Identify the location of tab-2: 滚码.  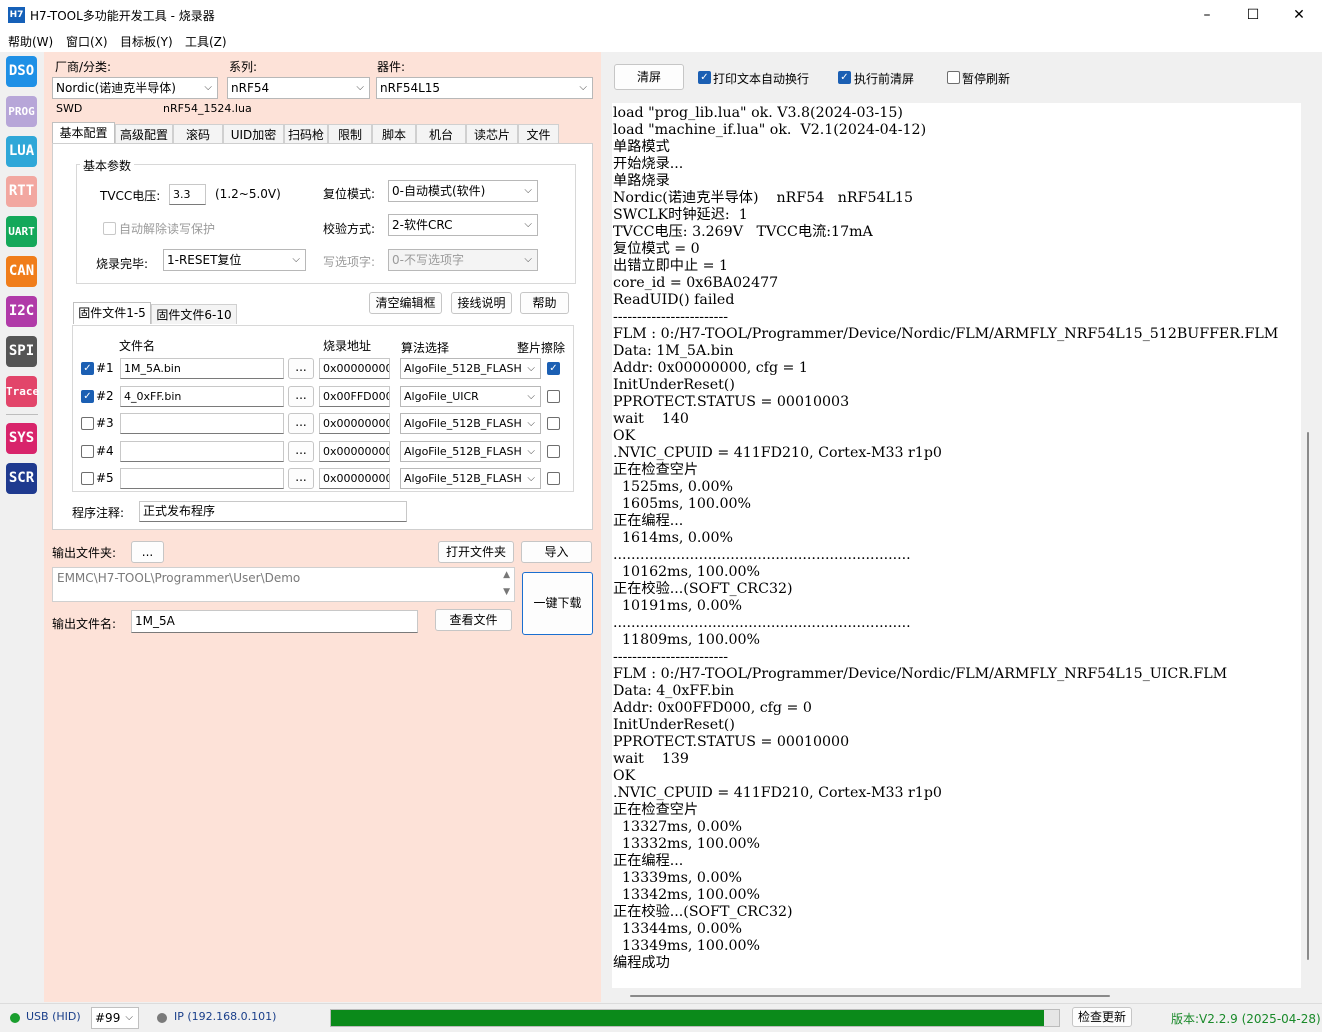
(198, 134).